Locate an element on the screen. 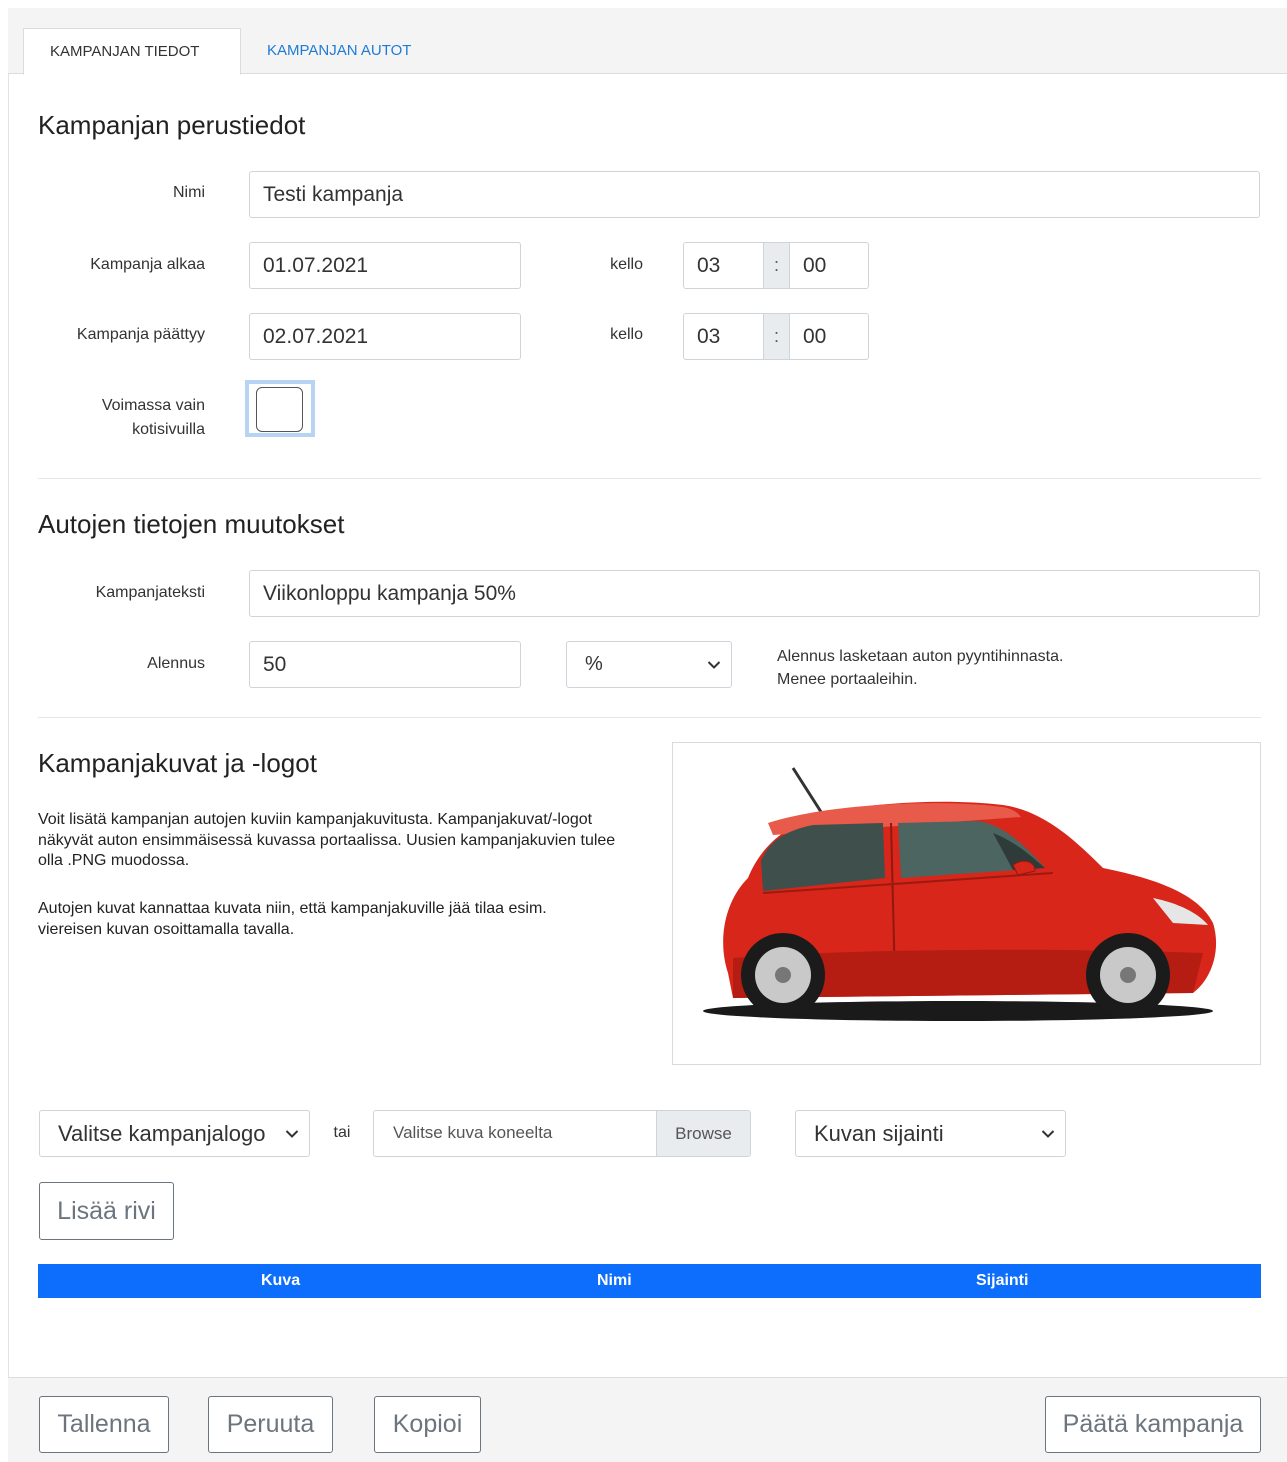 This screenshot has height=1462, width=1287. discount-hint-line2: Menee portaaleihin. is located at coordinates (847, 679).